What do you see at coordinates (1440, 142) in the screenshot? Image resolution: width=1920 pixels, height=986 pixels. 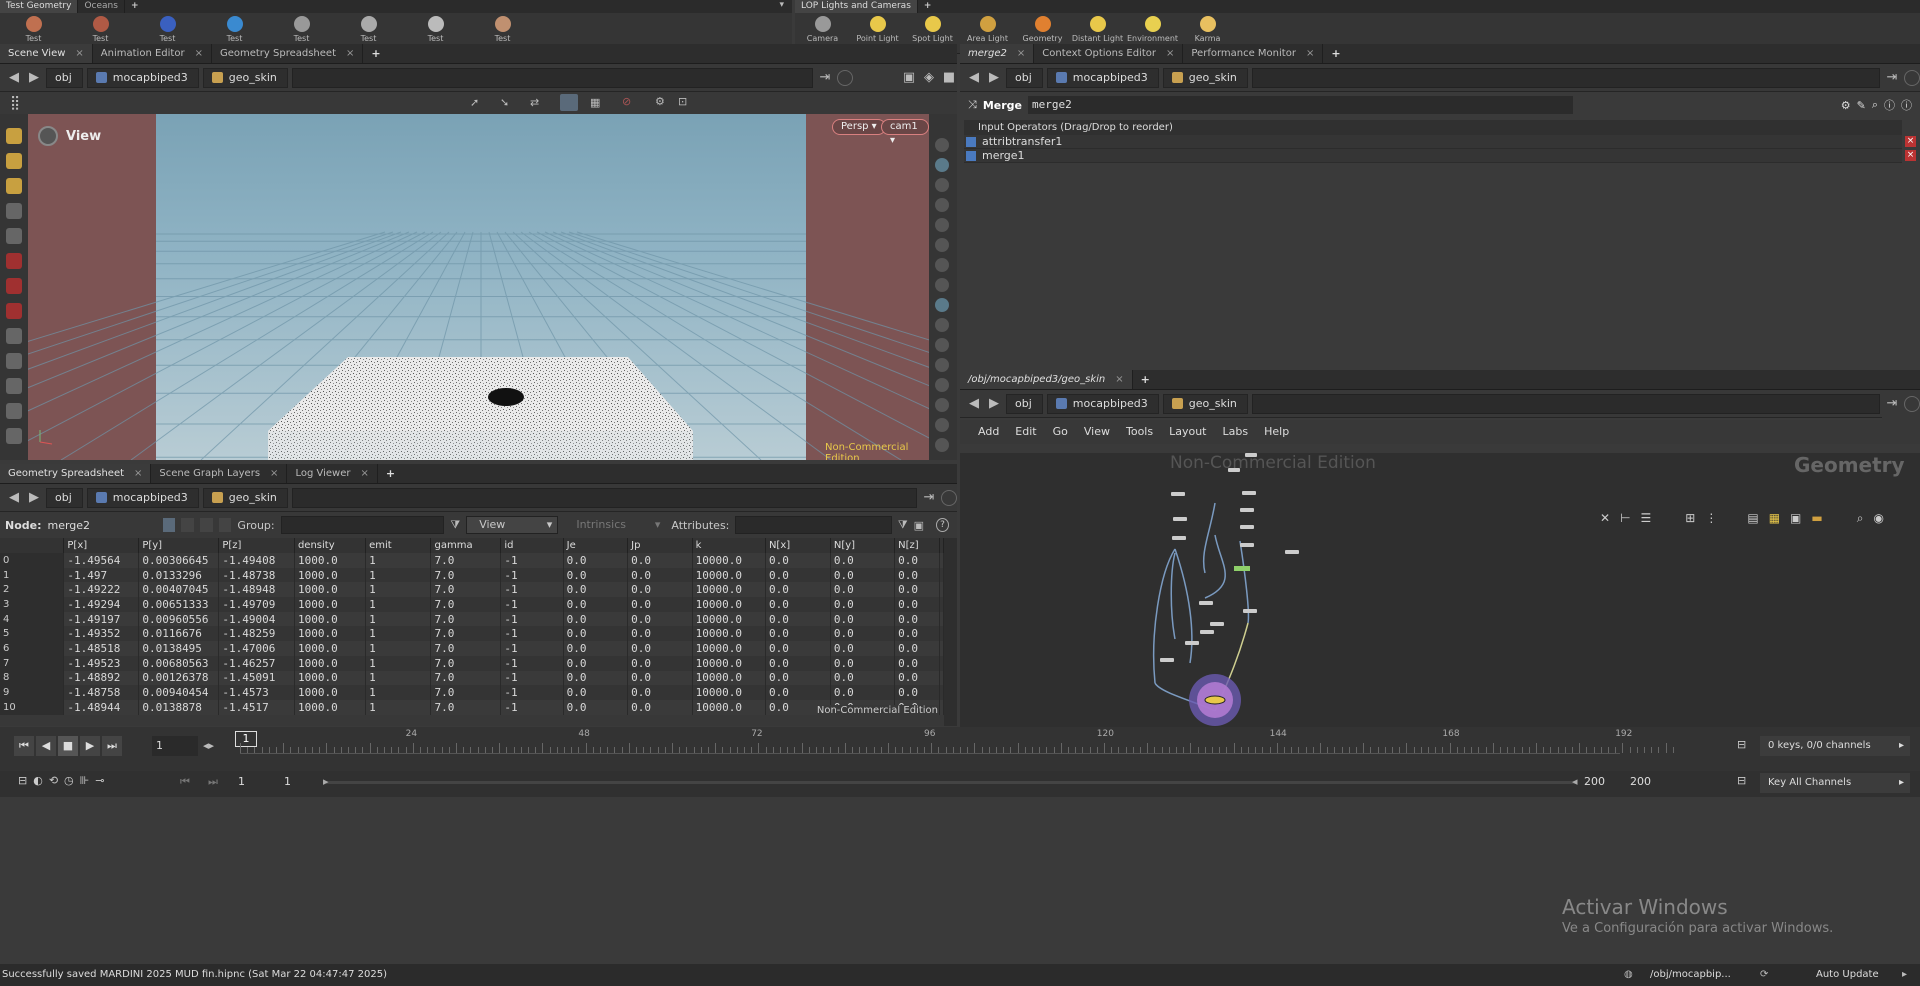 I see `input-operator-row: attribtransfer1 ×` at bounding box center [1440, 142].